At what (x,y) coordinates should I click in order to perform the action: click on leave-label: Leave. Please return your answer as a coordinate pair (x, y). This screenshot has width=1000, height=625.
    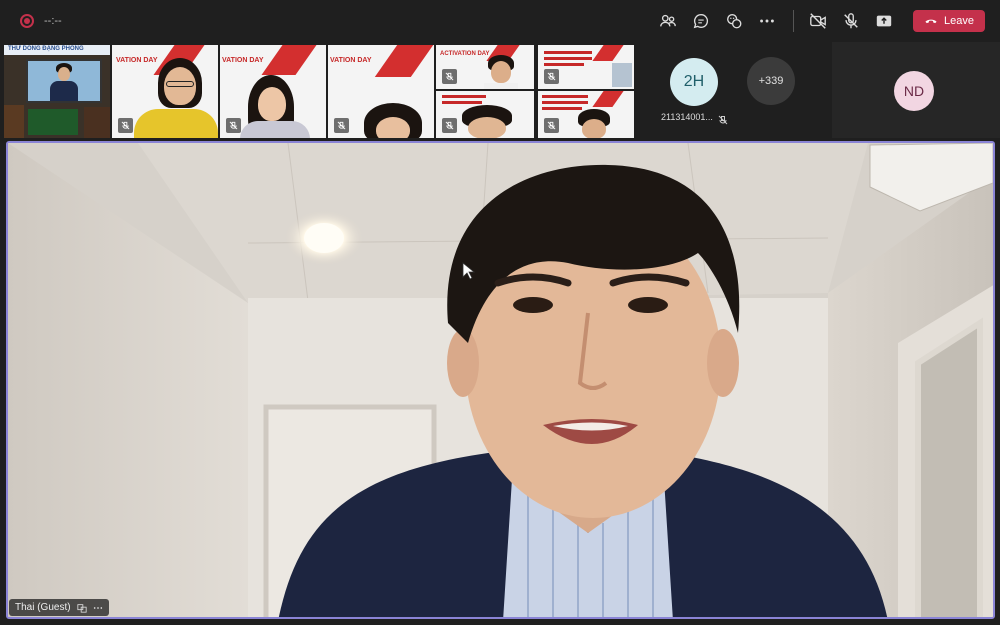
    Looking at the image, I should click on (959, 21).